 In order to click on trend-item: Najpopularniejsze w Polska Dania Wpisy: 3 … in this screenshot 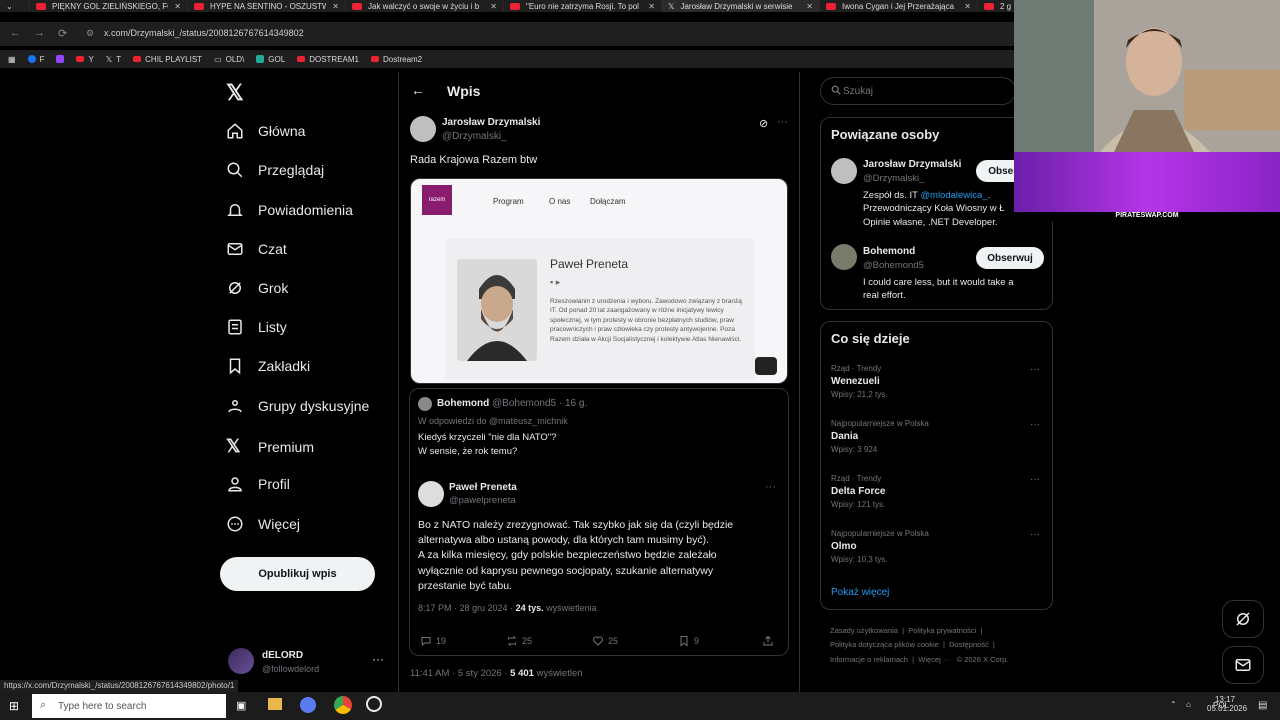, I will do `click(938, 436)`.